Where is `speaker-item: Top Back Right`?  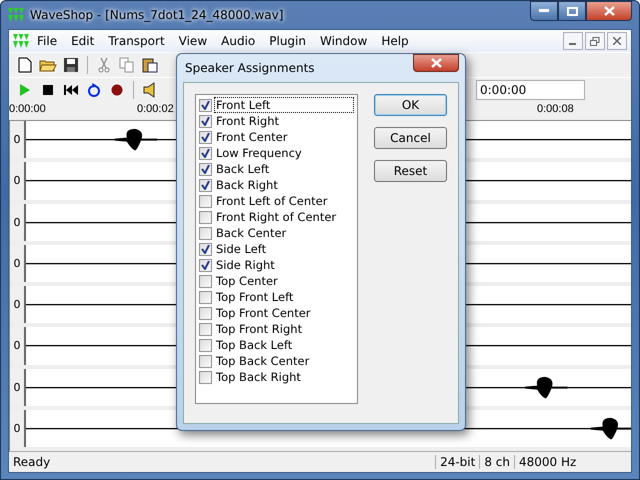 speaker-item: Top Back Right is located at coordinates (258, 377).